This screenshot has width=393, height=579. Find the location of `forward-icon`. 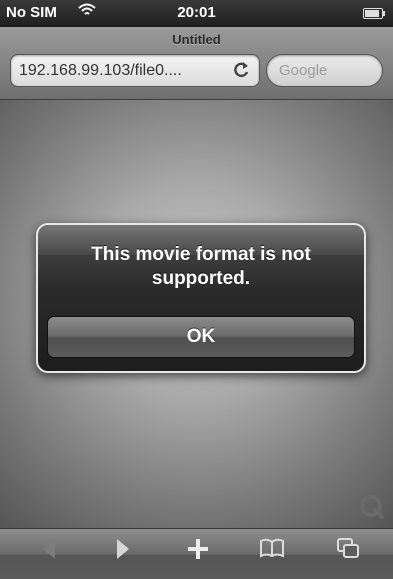

forward-icon is located at coordinates (123, 554).